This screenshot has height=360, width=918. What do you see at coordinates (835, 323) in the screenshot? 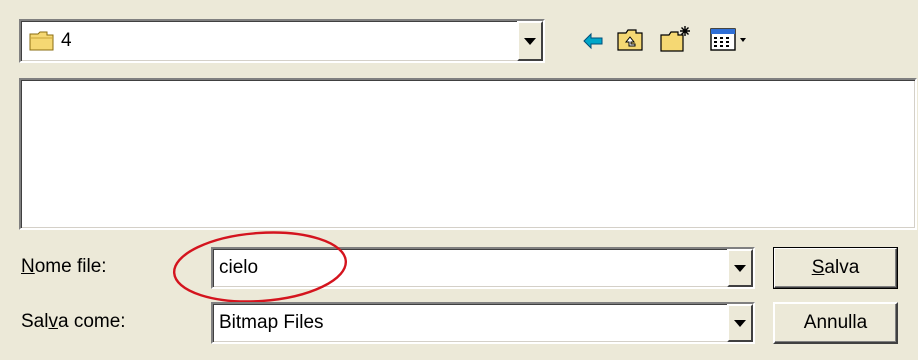
I see `cancel-button: Annulla` at bounding box center [835, 323].